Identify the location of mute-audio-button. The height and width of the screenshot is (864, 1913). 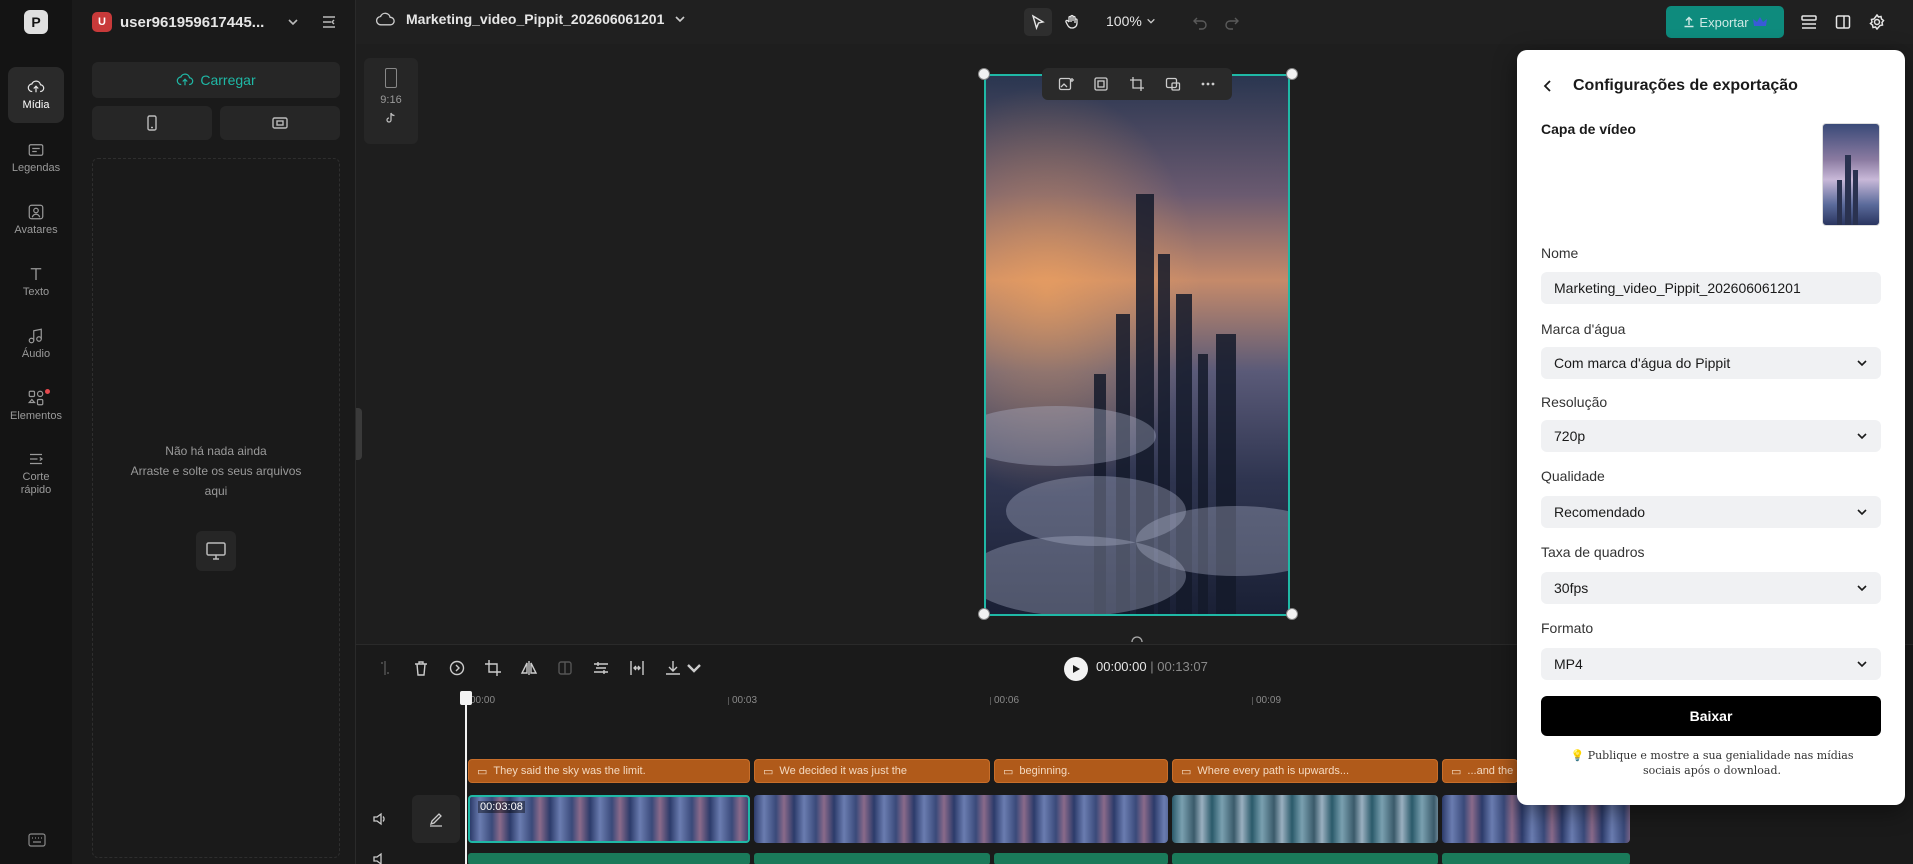
(380, 854).